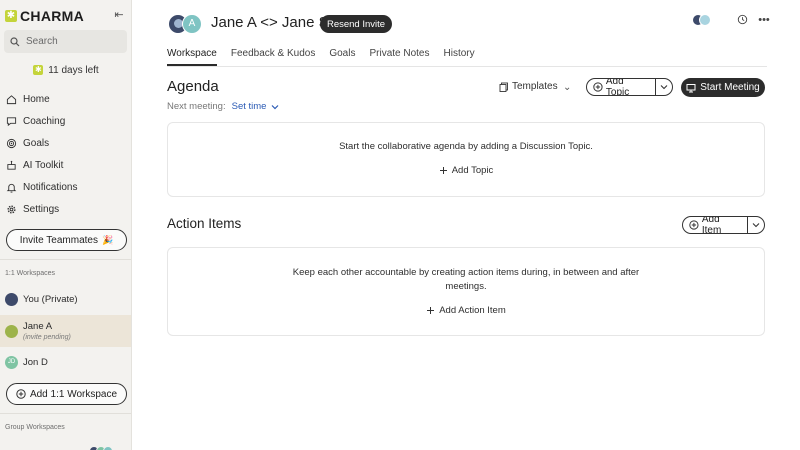 The height and width of the screenshot is (450, 800). I want to click on templates-button: Templates, so click(528, 86).